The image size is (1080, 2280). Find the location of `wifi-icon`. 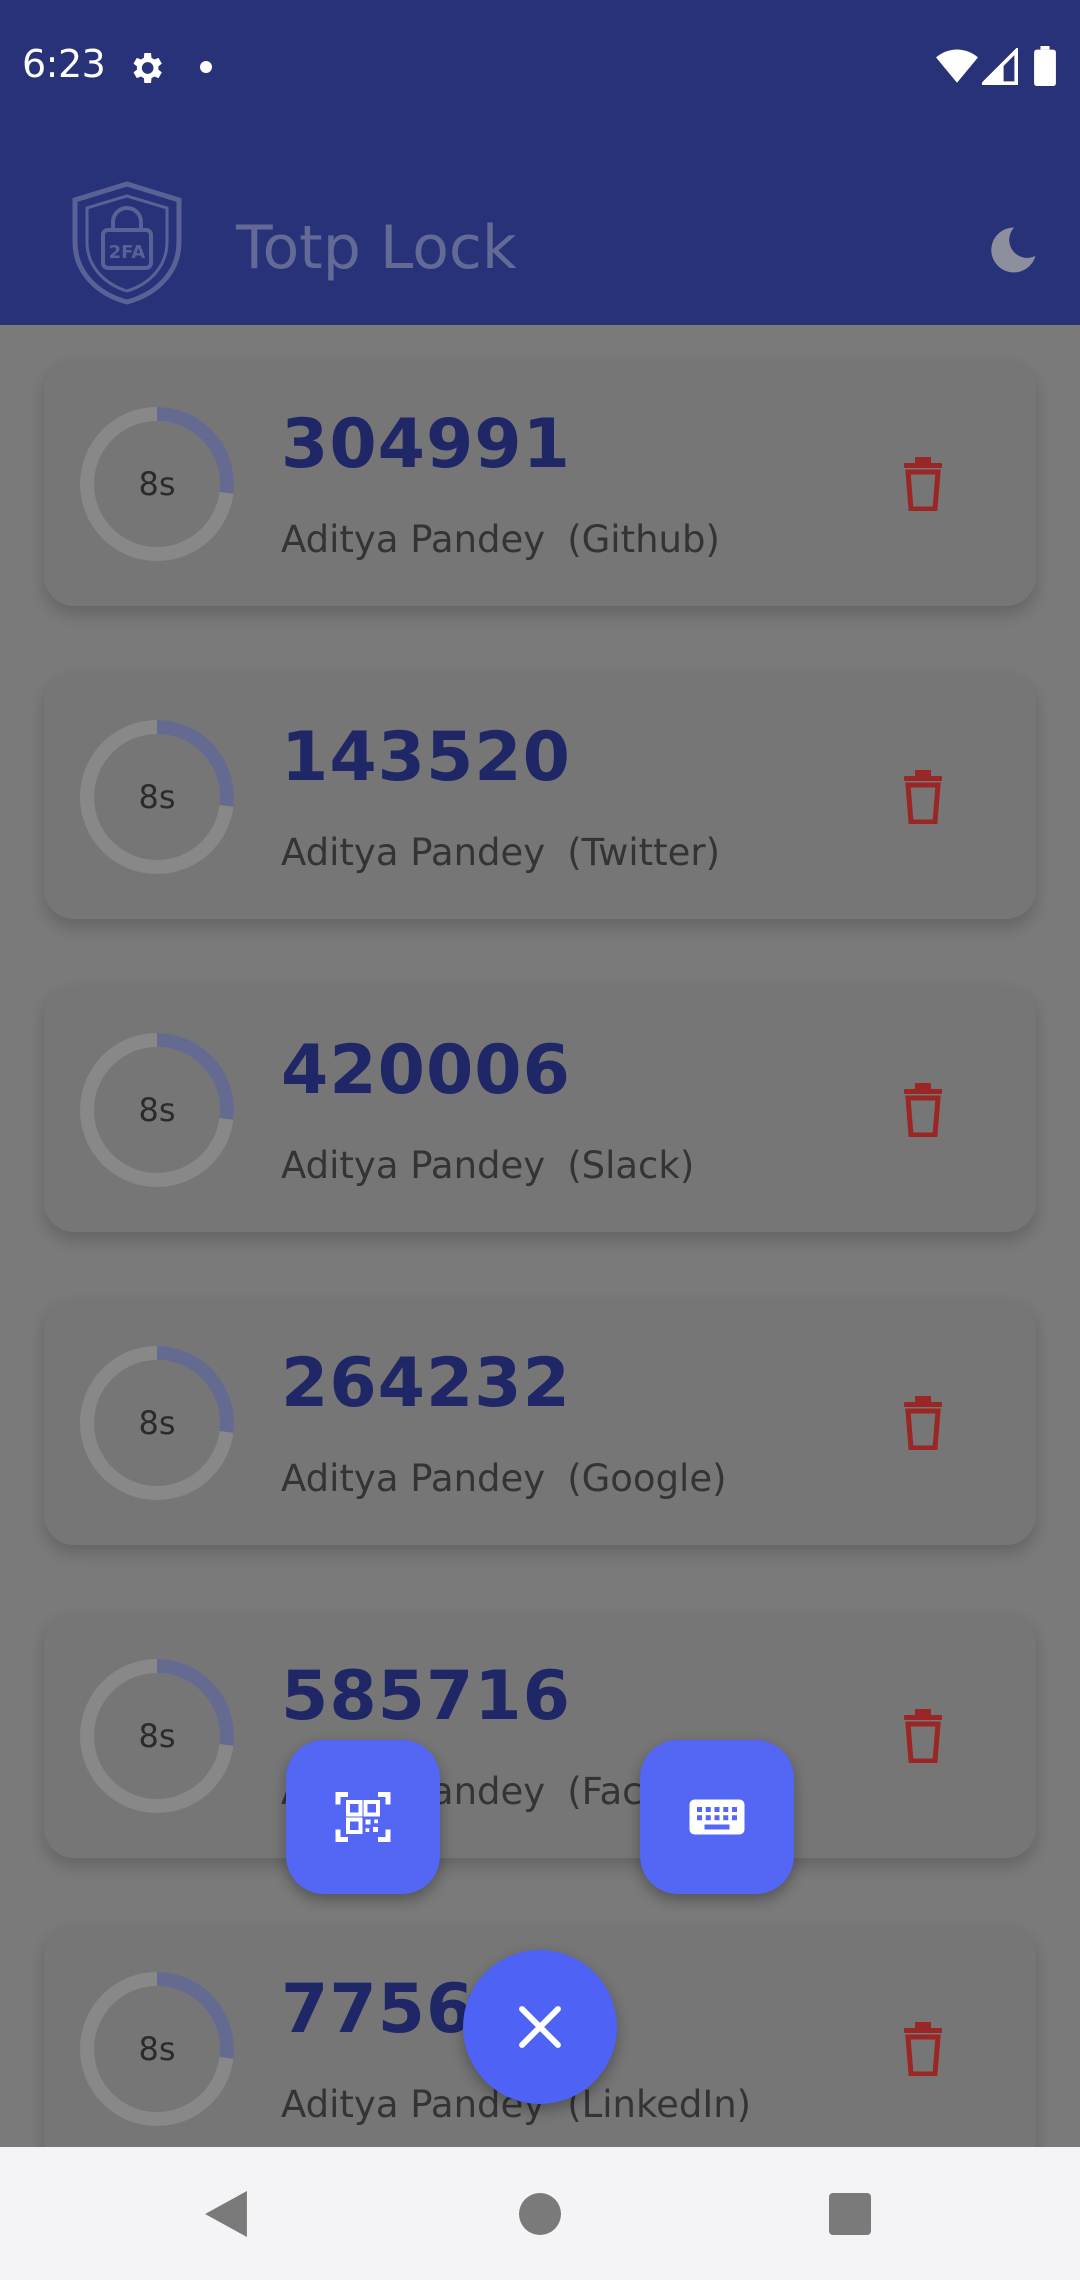

wifi-icon is located at coordinates (957, 66).